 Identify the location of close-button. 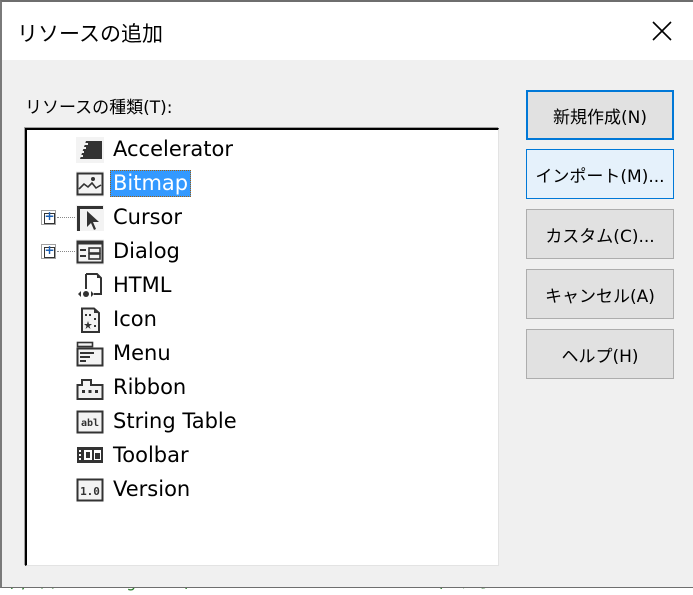
(662, 31).